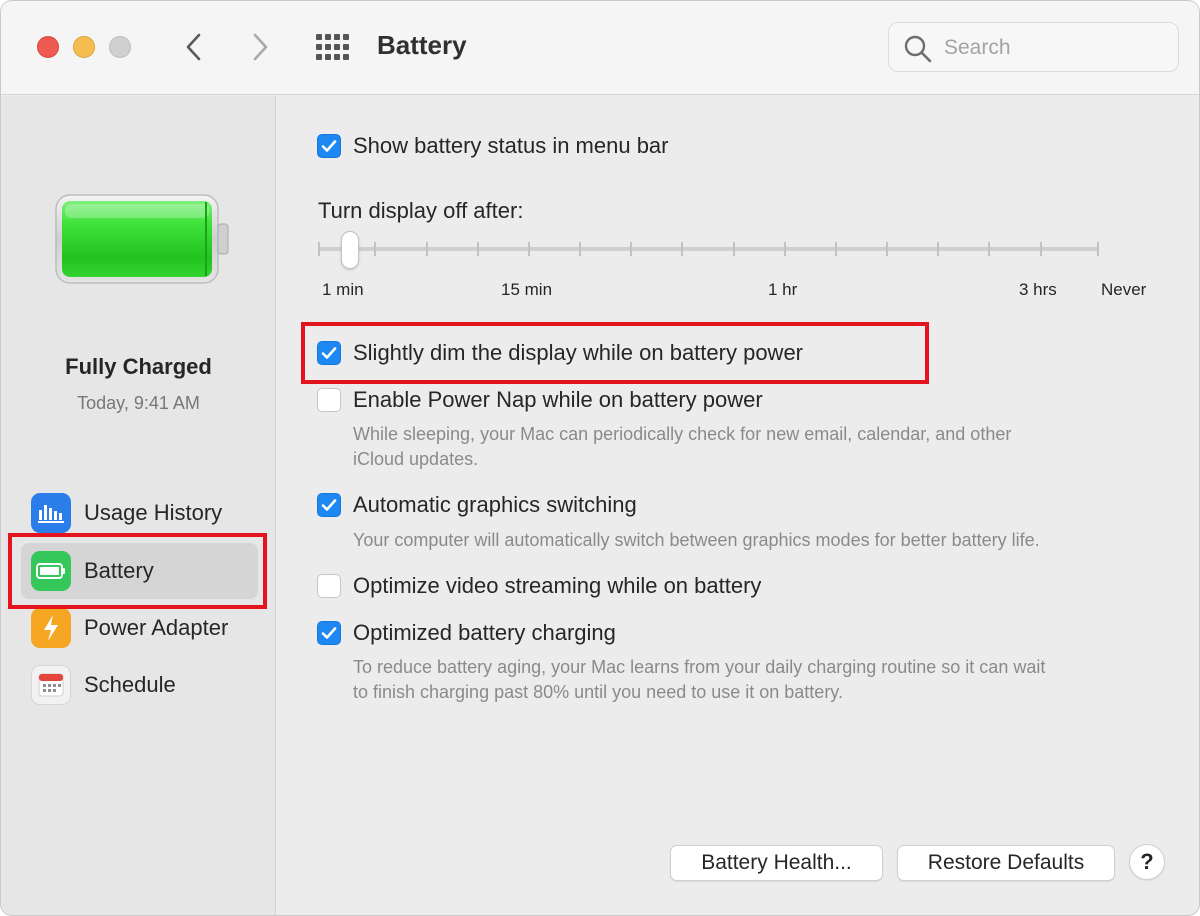 The image size is (1200, 916). I want to click on battery-charging-option: Optimized battery charging, so click(466, 633).